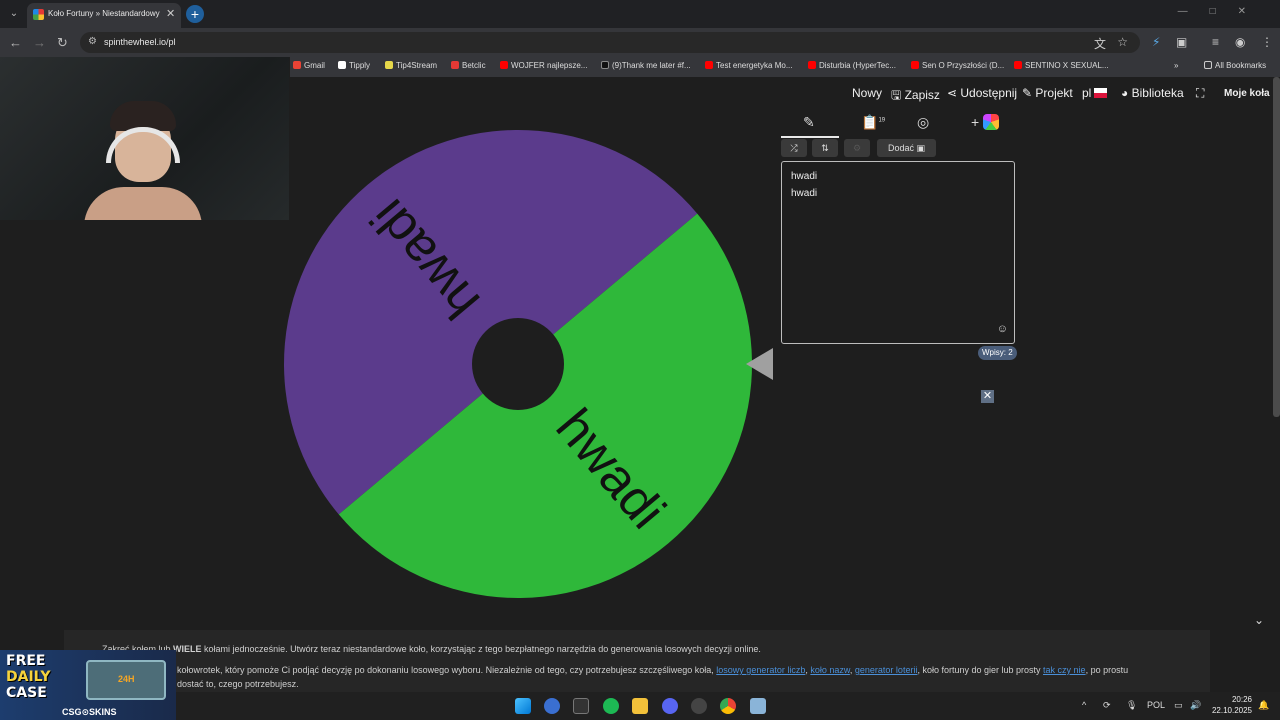 Image resolution: width=1280 pixels, height=720 pixels. What do you see at coordinates (1195, 705) in the screenshot?
I see `volume-icon: 🔊` at bounding box center [1195, 705].